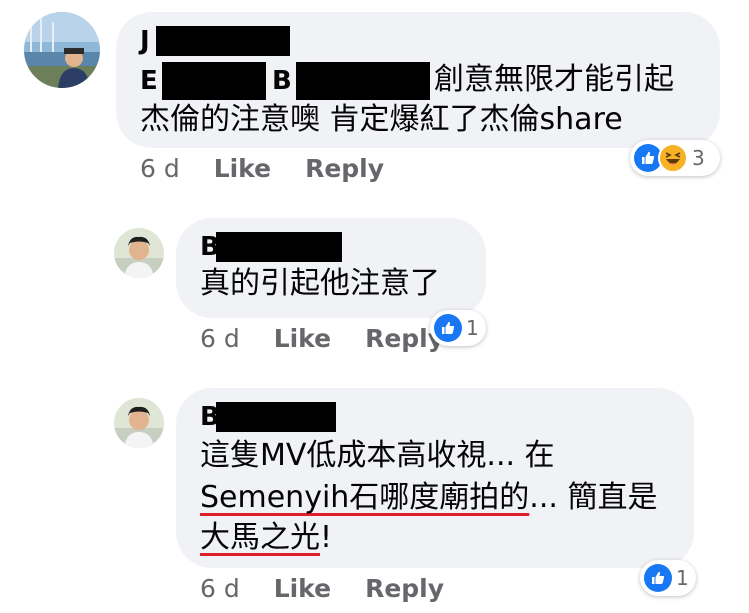  What do you see at coordinates (149, 81) in the screenshot?
I see `tagged-name-1: E` at bounding box center [149, 81].